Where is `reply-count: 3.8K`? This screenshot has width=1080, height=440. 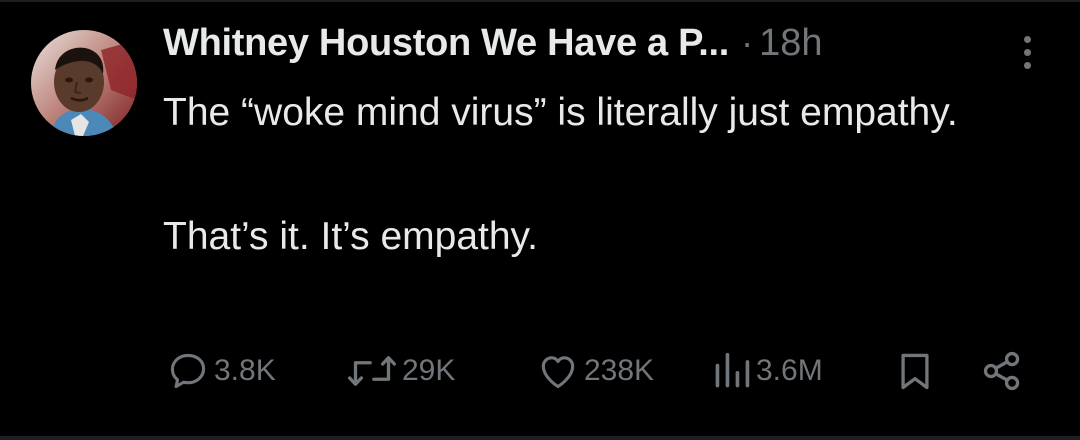
reply-count: 3.8K is located at coordinates (245, 370).